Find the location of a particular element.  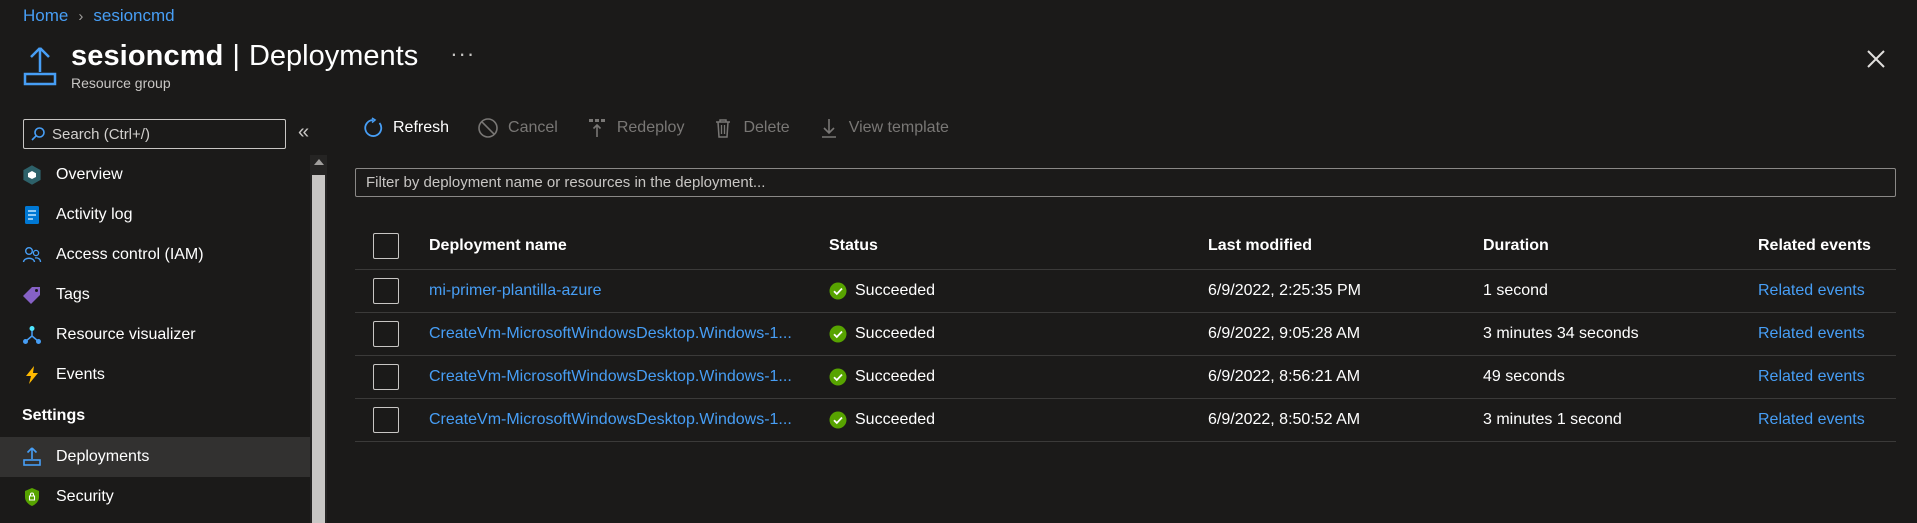

delete-button: Delete is located at coordinates (751, 128).